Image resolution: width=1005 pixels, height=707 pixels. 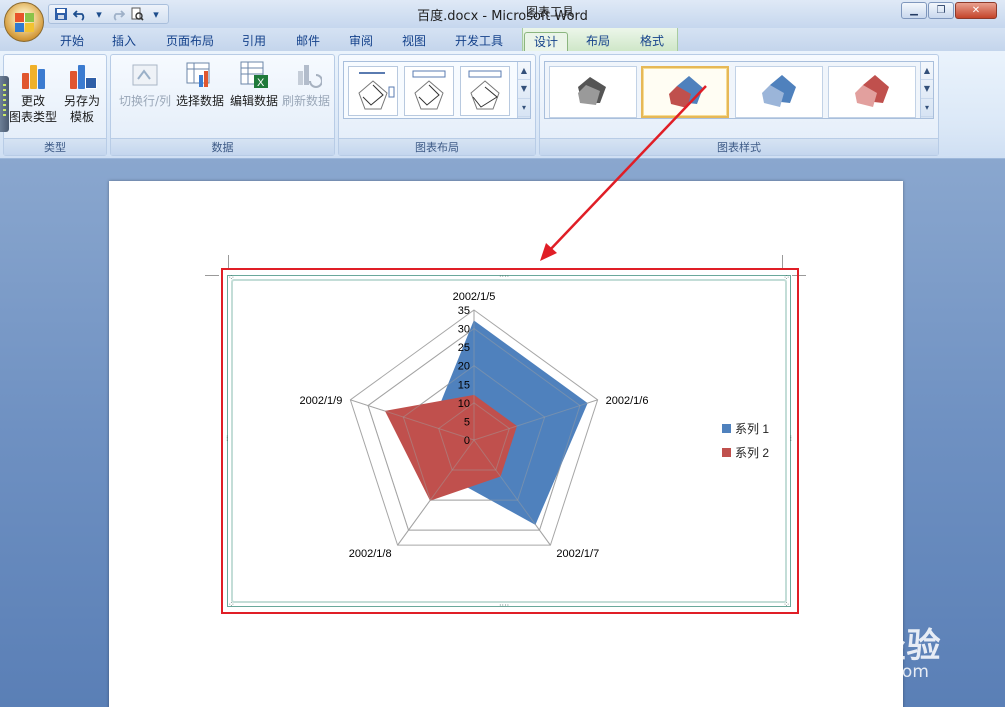 I want to click on type-group-label: 类型, so click(x=55, y=146).